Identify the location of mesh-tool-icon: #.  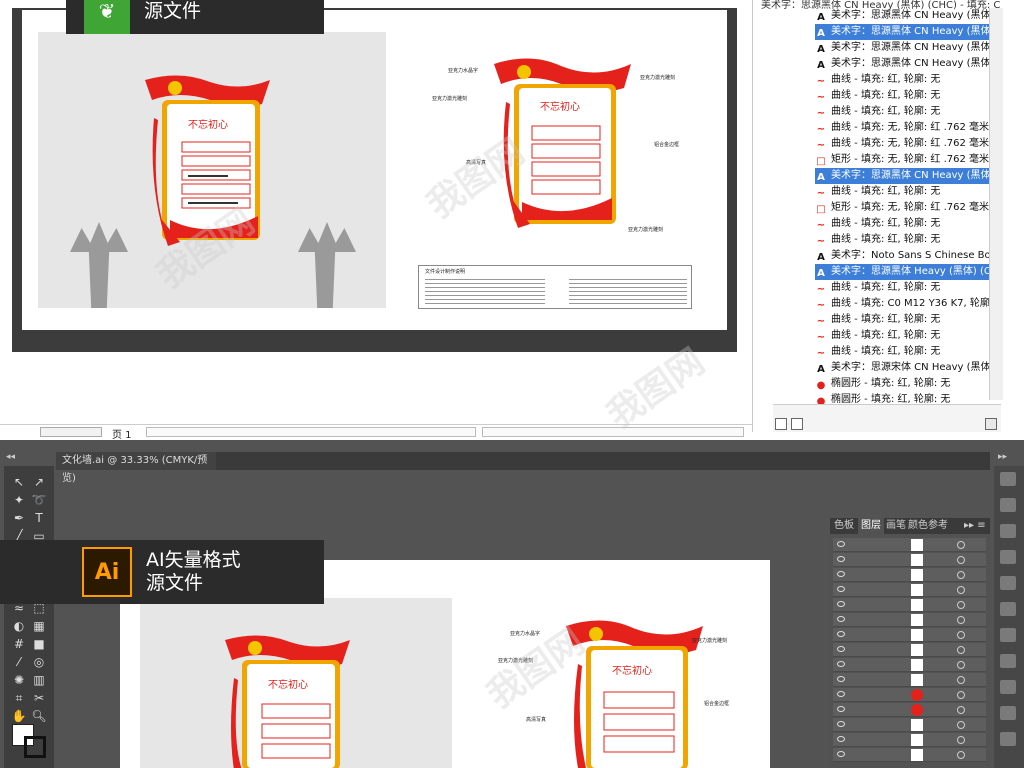
(19, 644).